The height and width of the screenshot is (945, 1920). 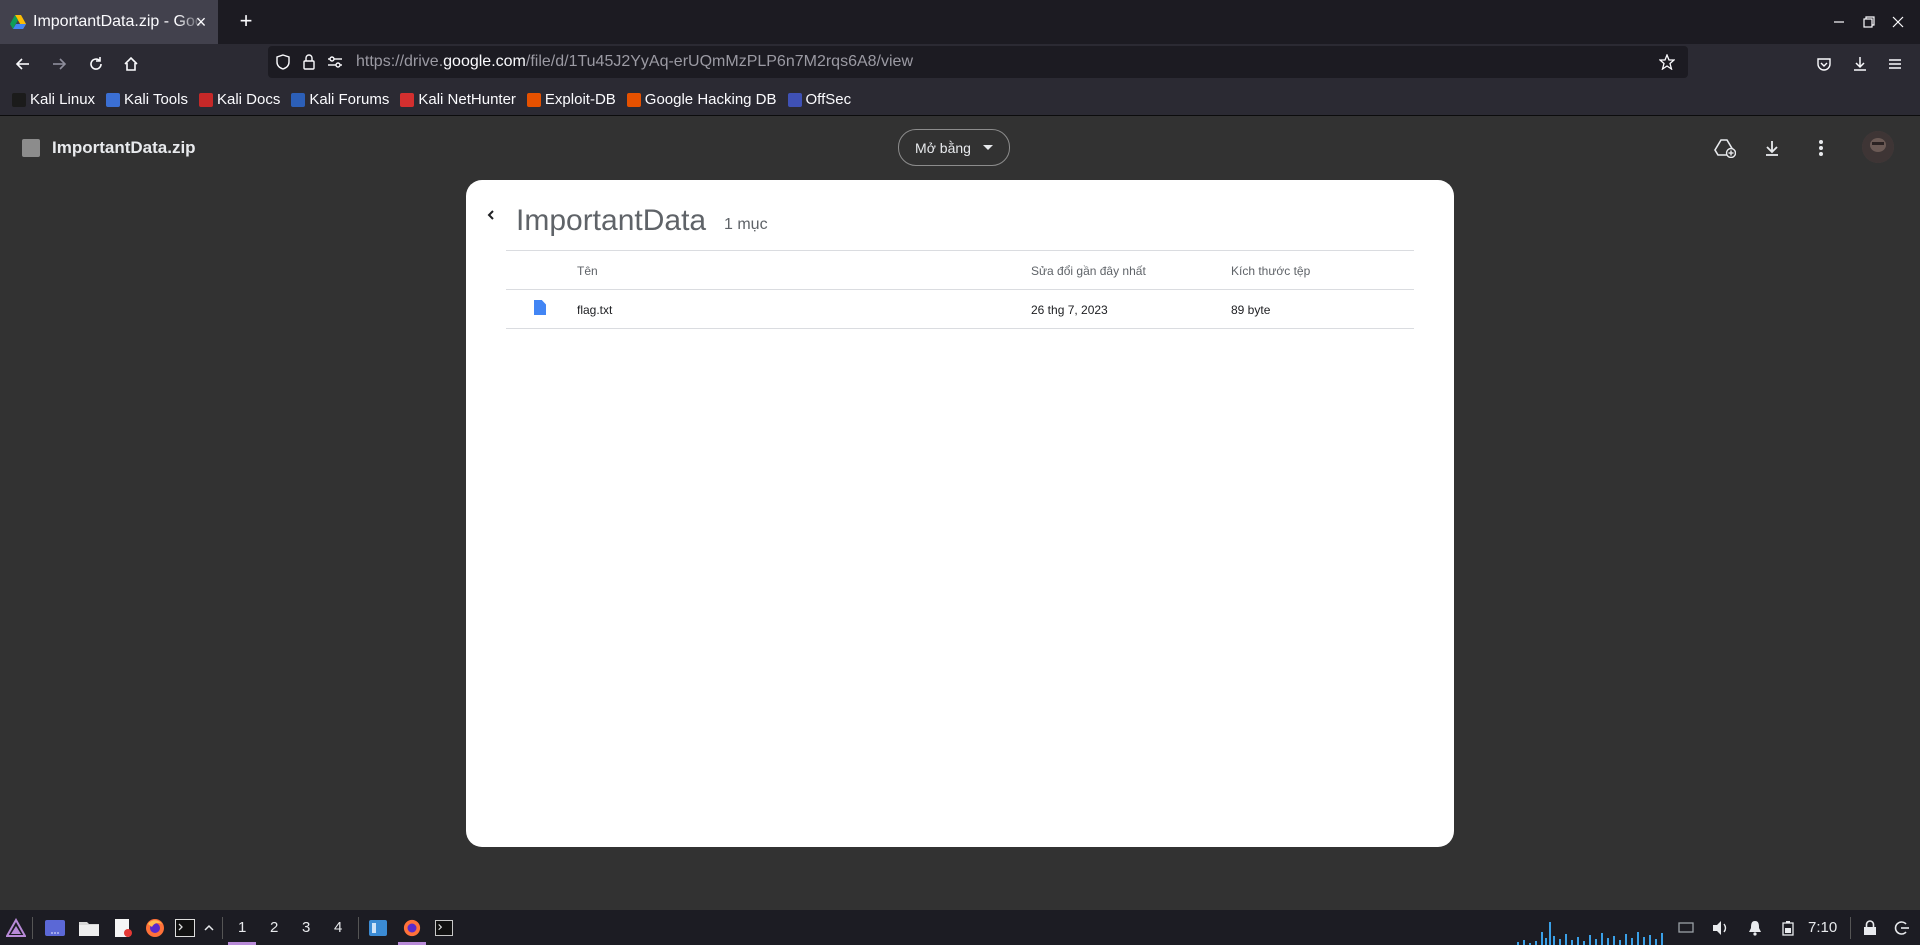 What do you see at coordinates (23, 64) in the screenshot?
I see `back-icon` at bounding box center [23, 64].